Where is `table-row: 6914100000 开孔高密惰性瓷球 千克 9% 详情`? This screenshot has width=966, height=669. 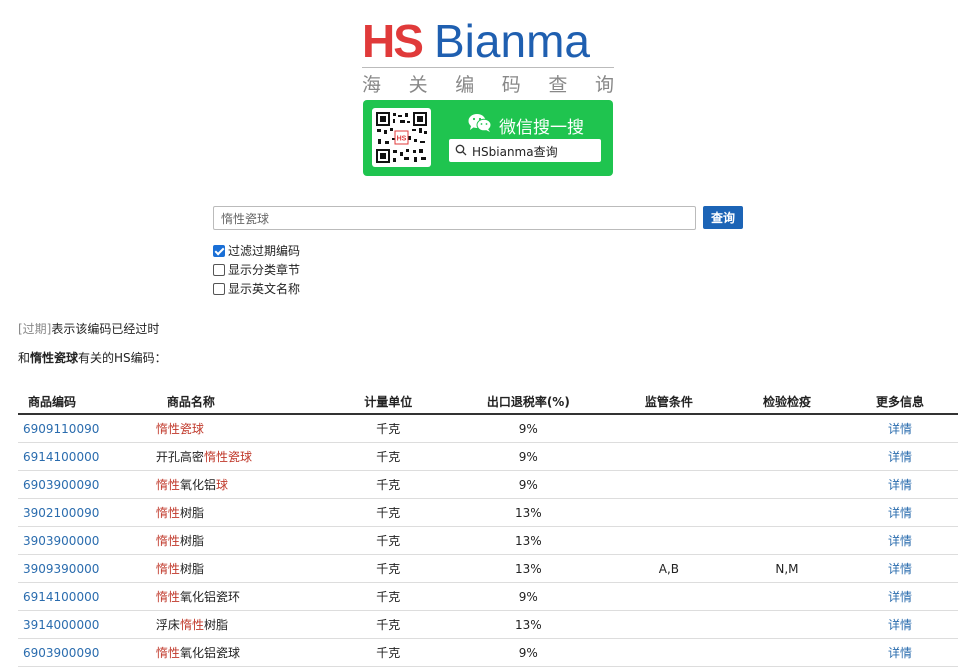 table-row: 6914100000 开孔高密惰性瓷球 千克 9% 详情 is located at coordinates (488, 456).